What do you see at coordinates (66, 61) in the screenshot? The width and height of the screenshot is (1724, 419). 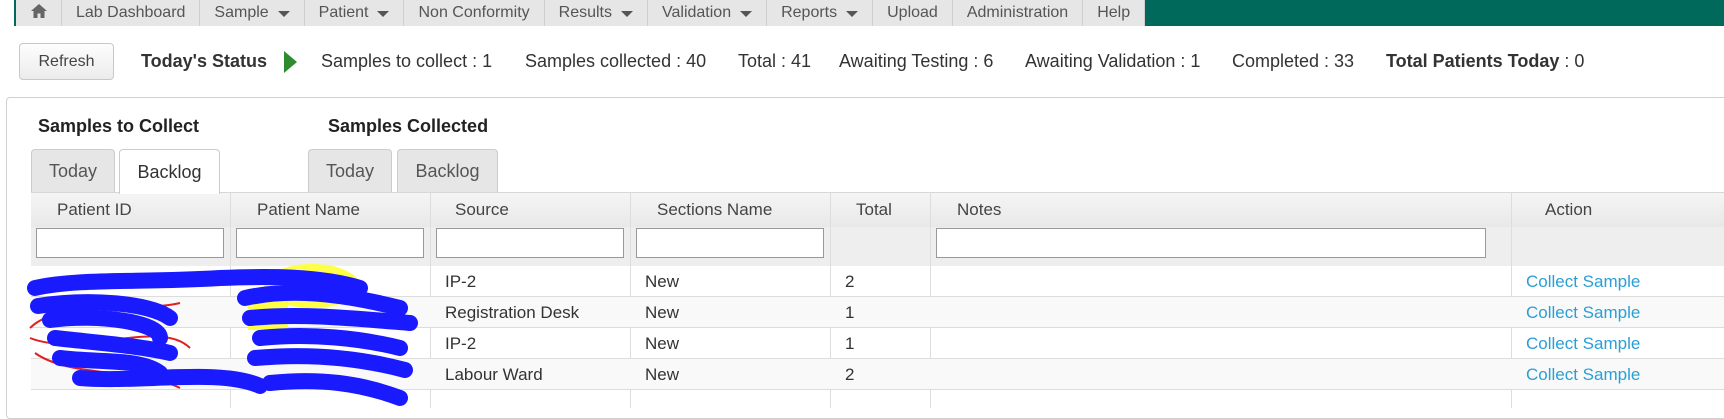 I see `refresh-button: Refresh` at bounding box center [66, 61].